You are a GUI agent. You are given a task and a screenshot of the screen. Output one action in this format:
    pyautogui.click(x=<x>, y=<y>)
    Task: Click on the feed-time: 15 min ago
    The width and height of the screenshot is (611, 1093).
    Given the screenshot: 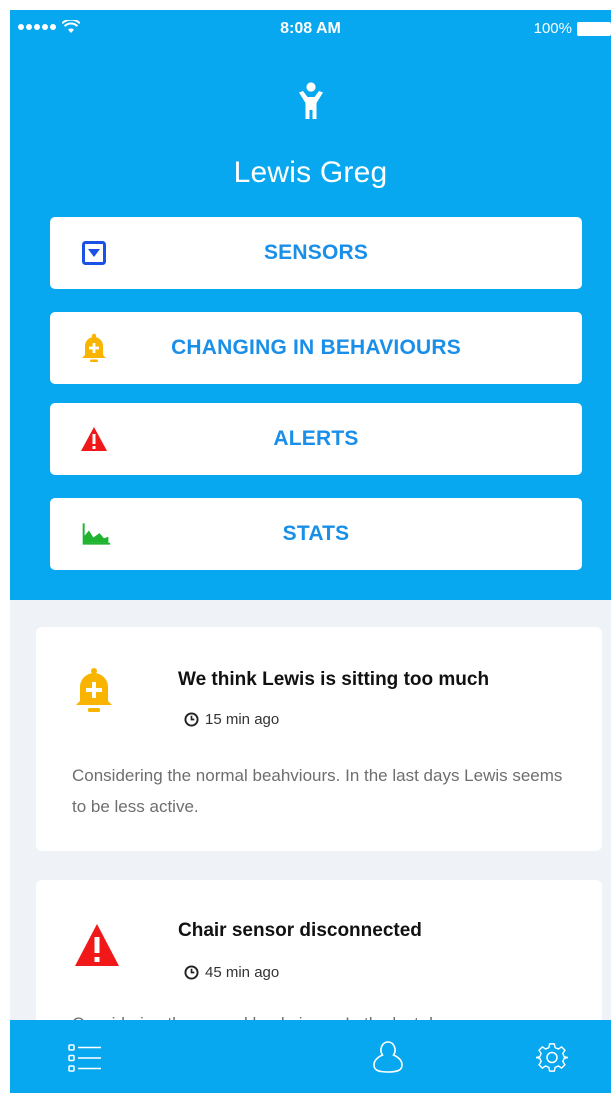 What is the action you would take?
    pyautogui.click(x=231, y=719)
    